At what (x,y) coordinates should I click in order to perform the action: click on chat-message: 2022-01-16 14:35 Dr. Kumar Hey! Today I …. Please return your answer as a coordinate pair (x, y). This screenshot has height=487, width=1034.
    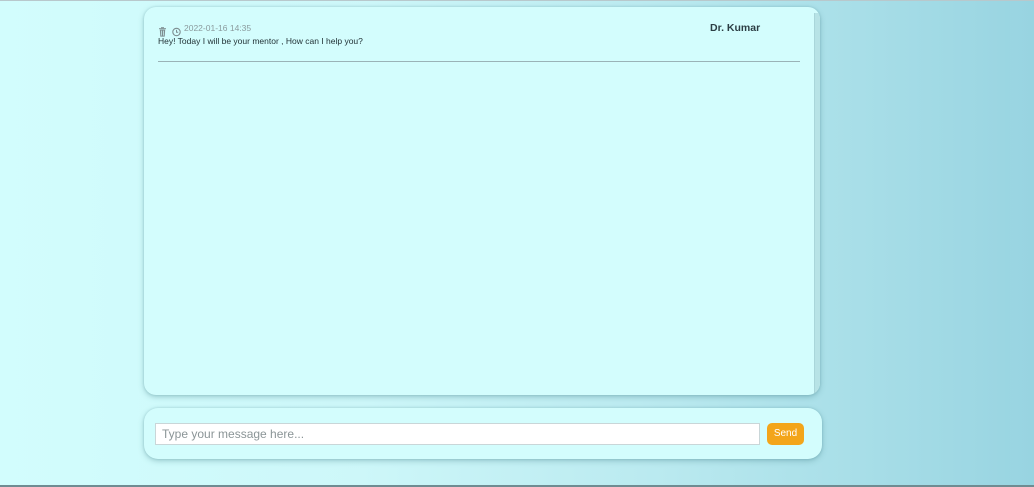
    Looking at the image, I should click on (479, 35).